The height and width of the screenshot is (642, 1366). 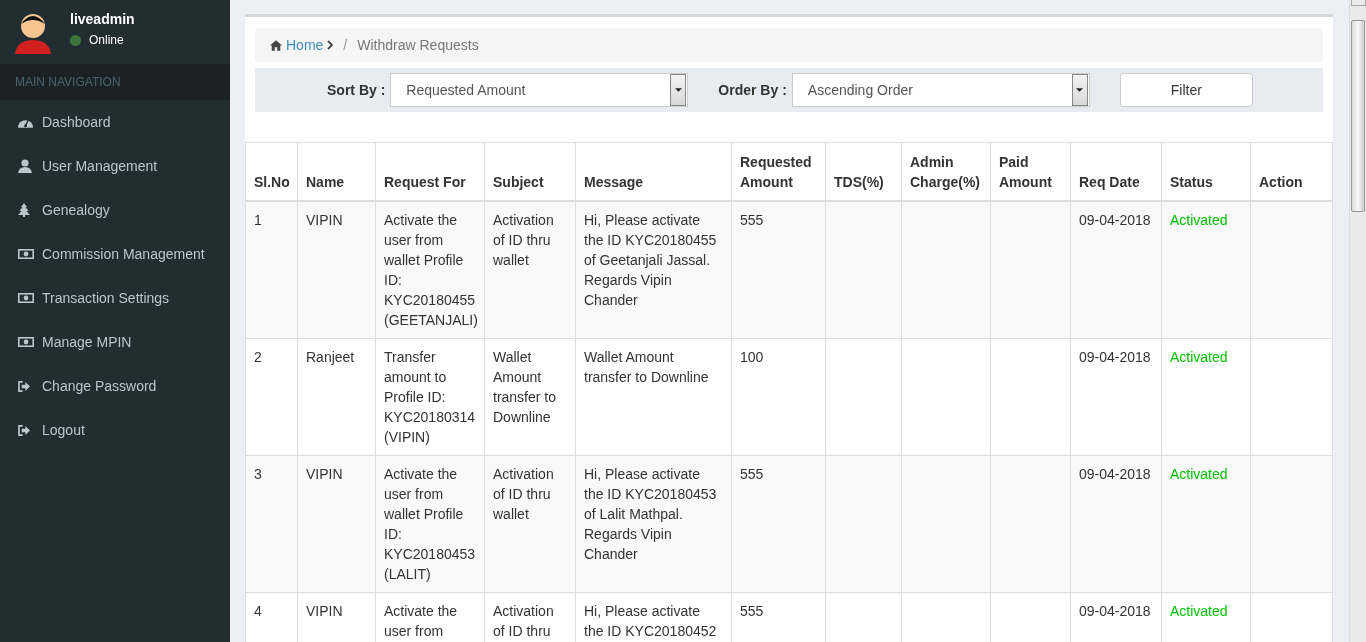 I want to click on nav-item: User Management, so click(x=115, y=166).